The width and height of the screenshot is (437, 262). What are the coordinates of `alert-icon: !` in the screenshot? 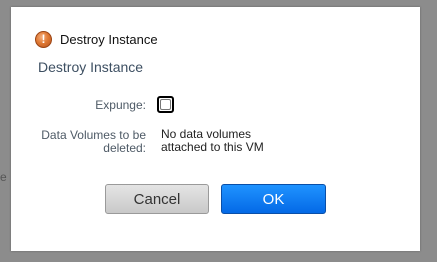 It's located at (43, 39).